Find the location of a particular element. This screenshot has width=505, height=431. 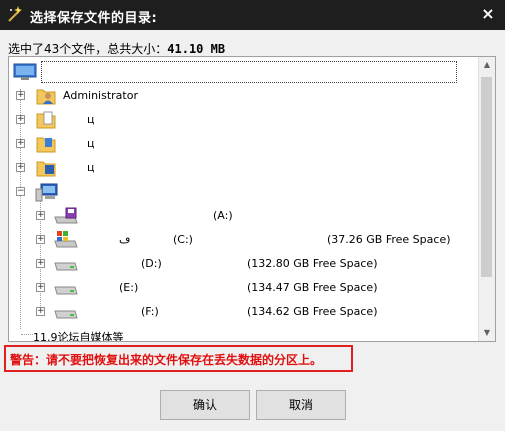

tree-item-label: 11.9论坛自媒体等 is located at coordinates (78, 336).